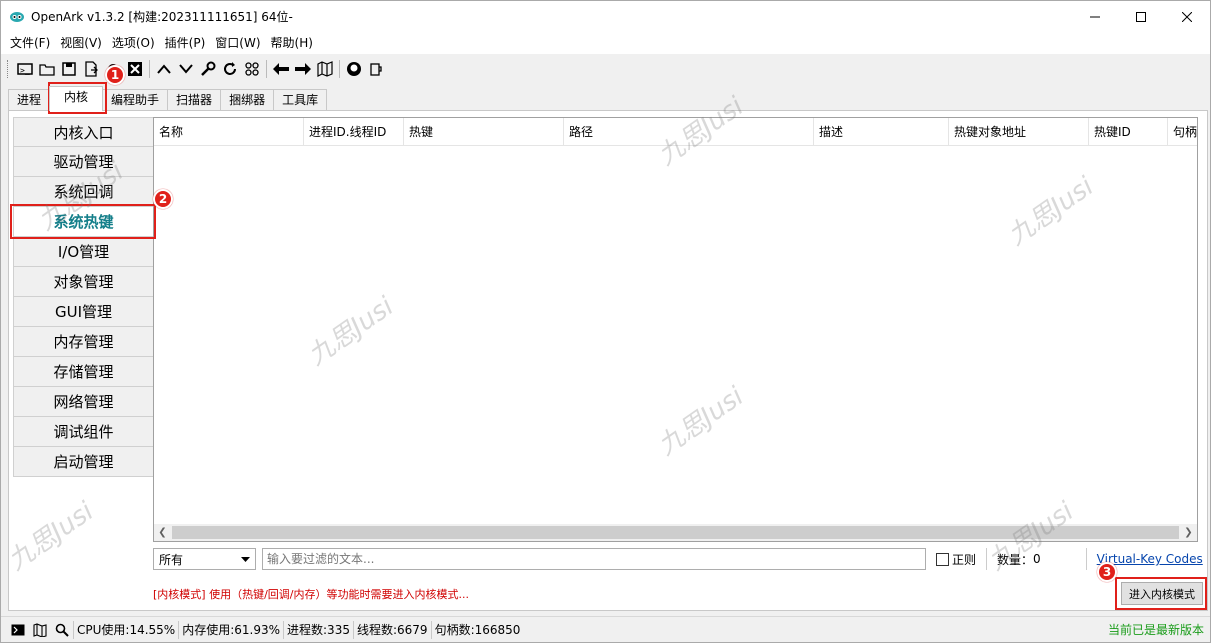 This screenshot has height=643, width=1211. What do you see at coordinates (29, 100) in the screenshot?
I see `tab-process: 进程` at bounding box center [29, 100].